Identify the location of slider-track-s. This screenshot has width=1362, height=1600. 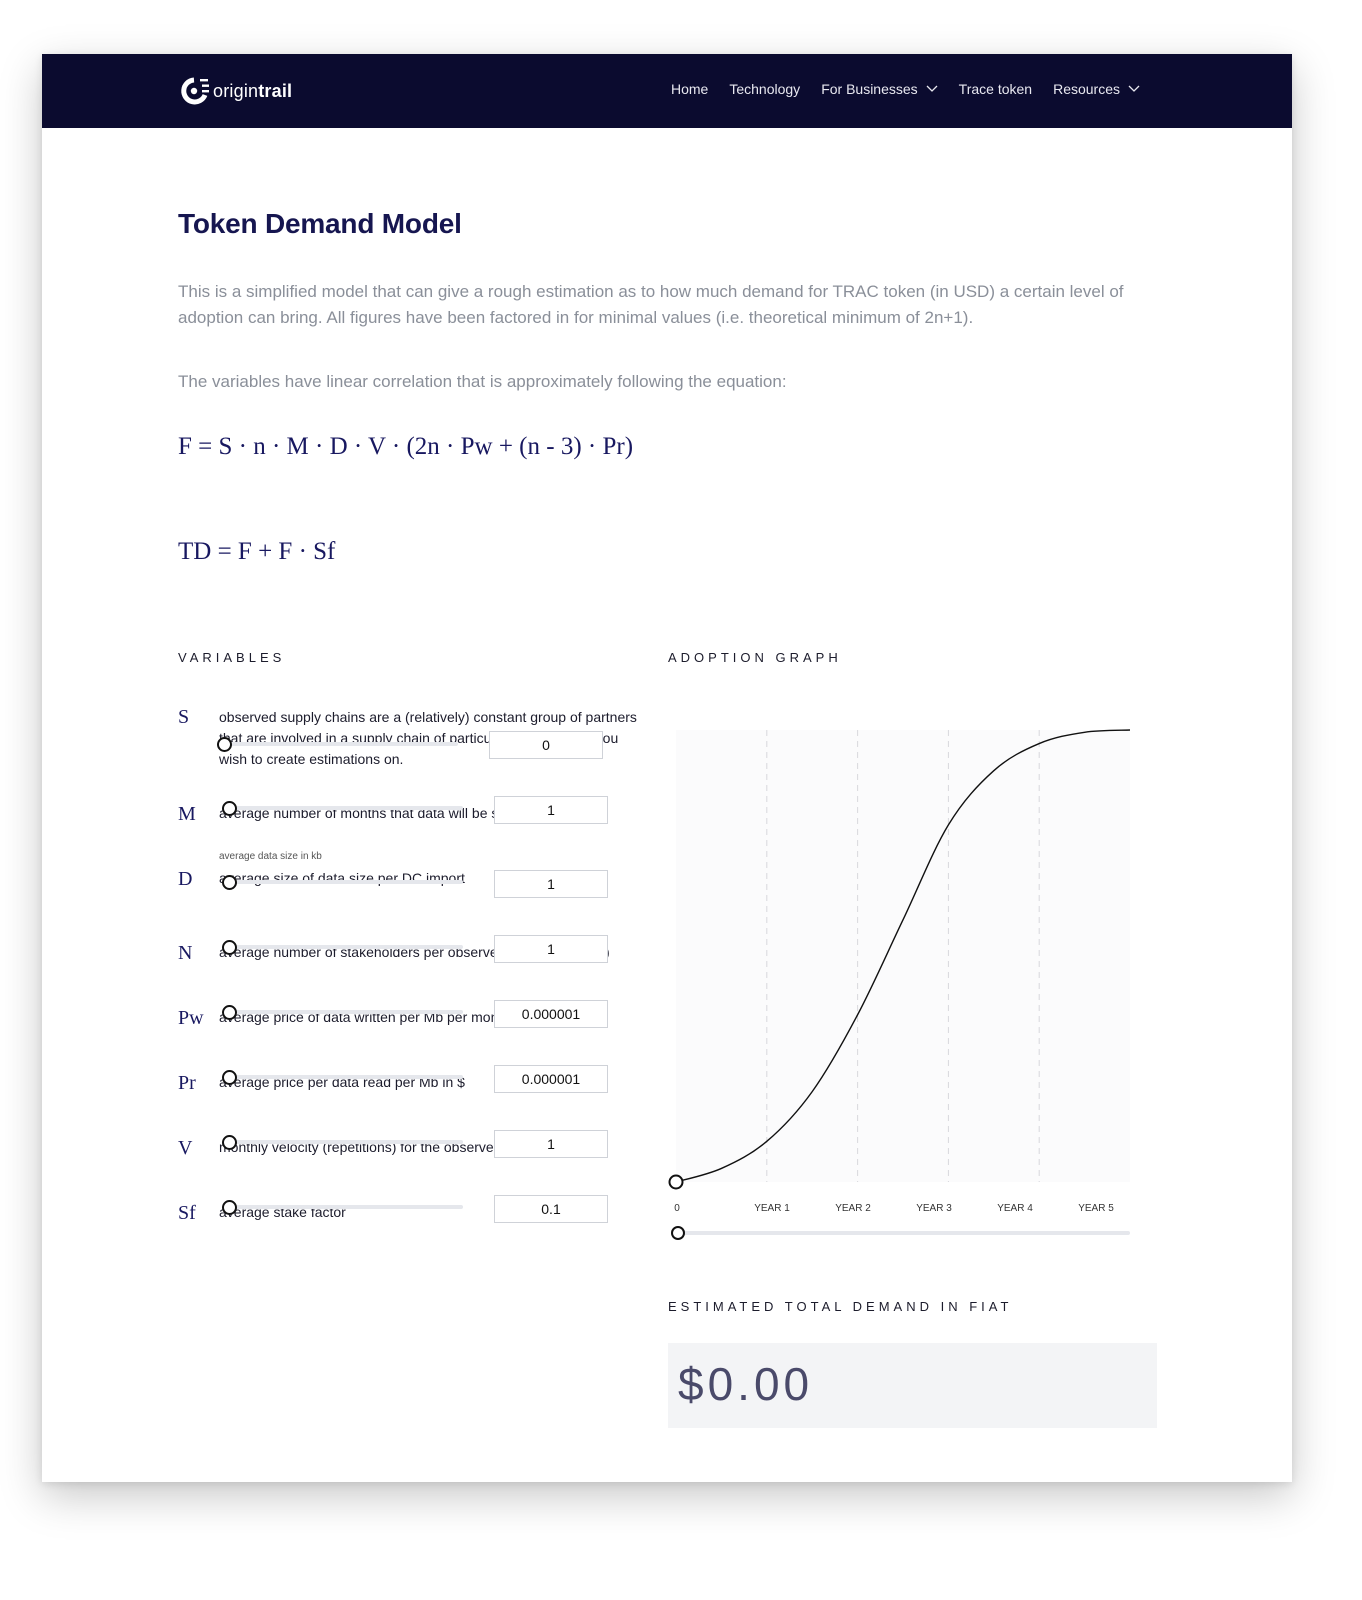
(337, 744).